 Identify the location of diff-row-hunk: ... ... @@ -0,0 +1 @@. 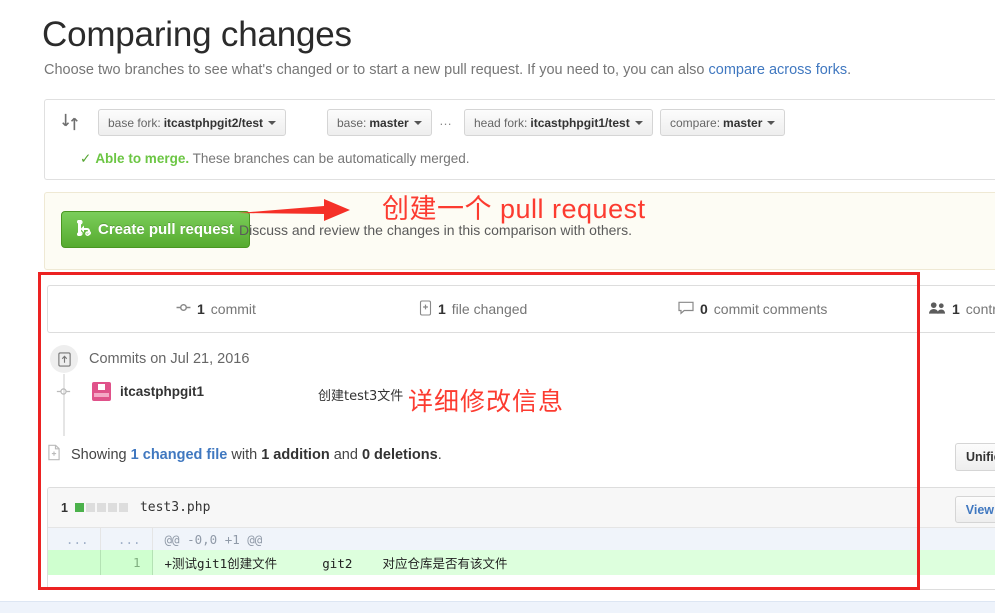
(521, 539).